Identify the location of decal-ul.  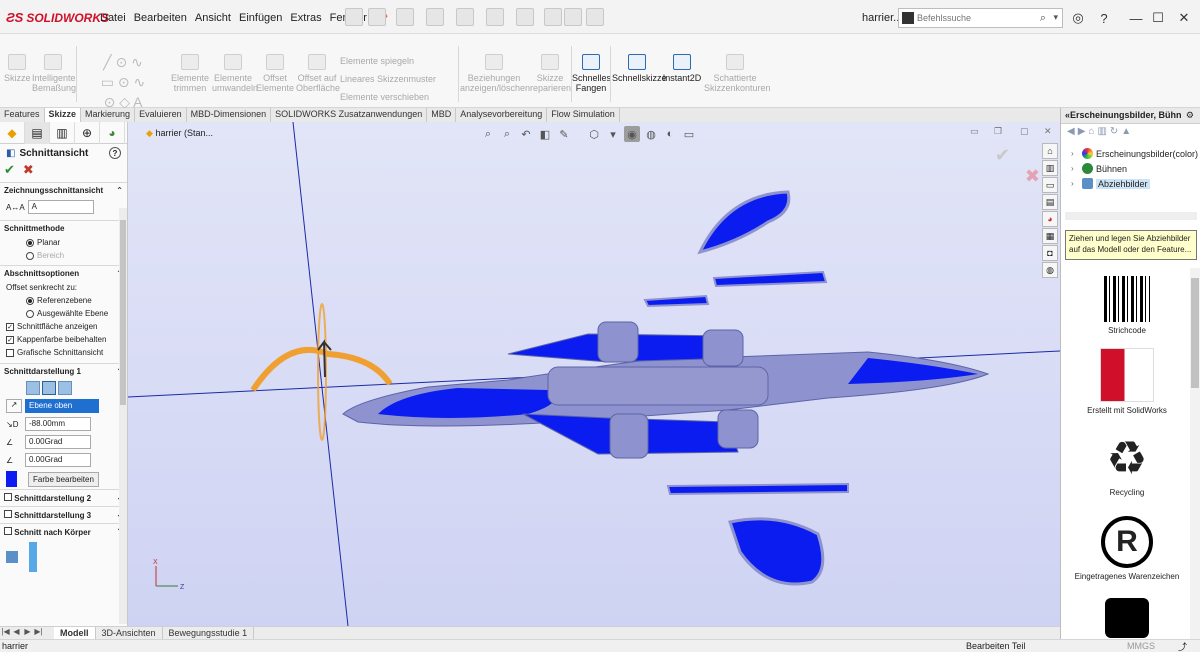
(1127, 618).